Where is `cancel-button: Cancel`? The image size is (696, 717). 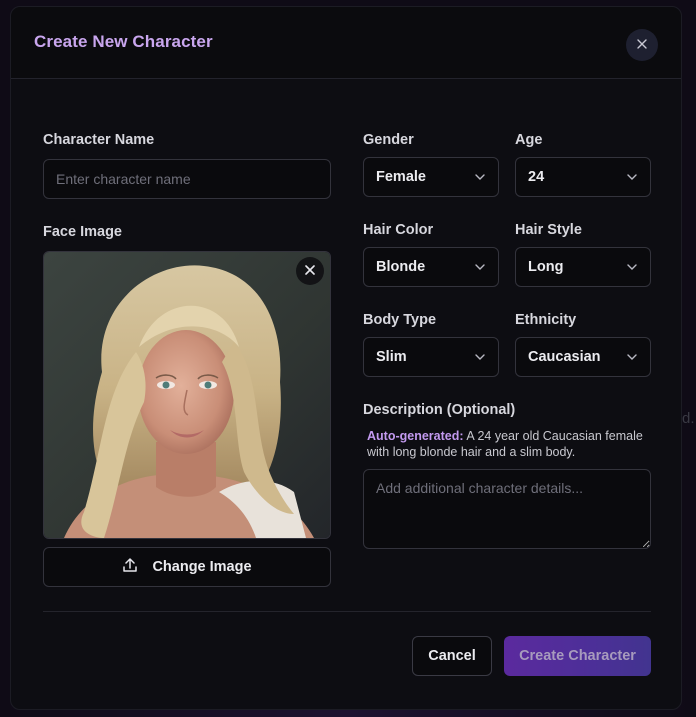
cancel-button: Cancel is located at coordinates (452, 656).